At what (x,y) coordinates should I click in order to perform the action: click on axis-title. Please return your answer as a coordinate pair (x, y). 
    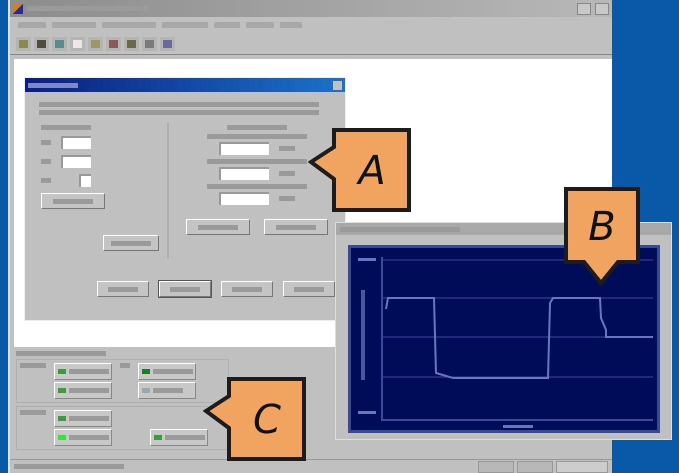
    Looking at the image, I should click on (517, 426).